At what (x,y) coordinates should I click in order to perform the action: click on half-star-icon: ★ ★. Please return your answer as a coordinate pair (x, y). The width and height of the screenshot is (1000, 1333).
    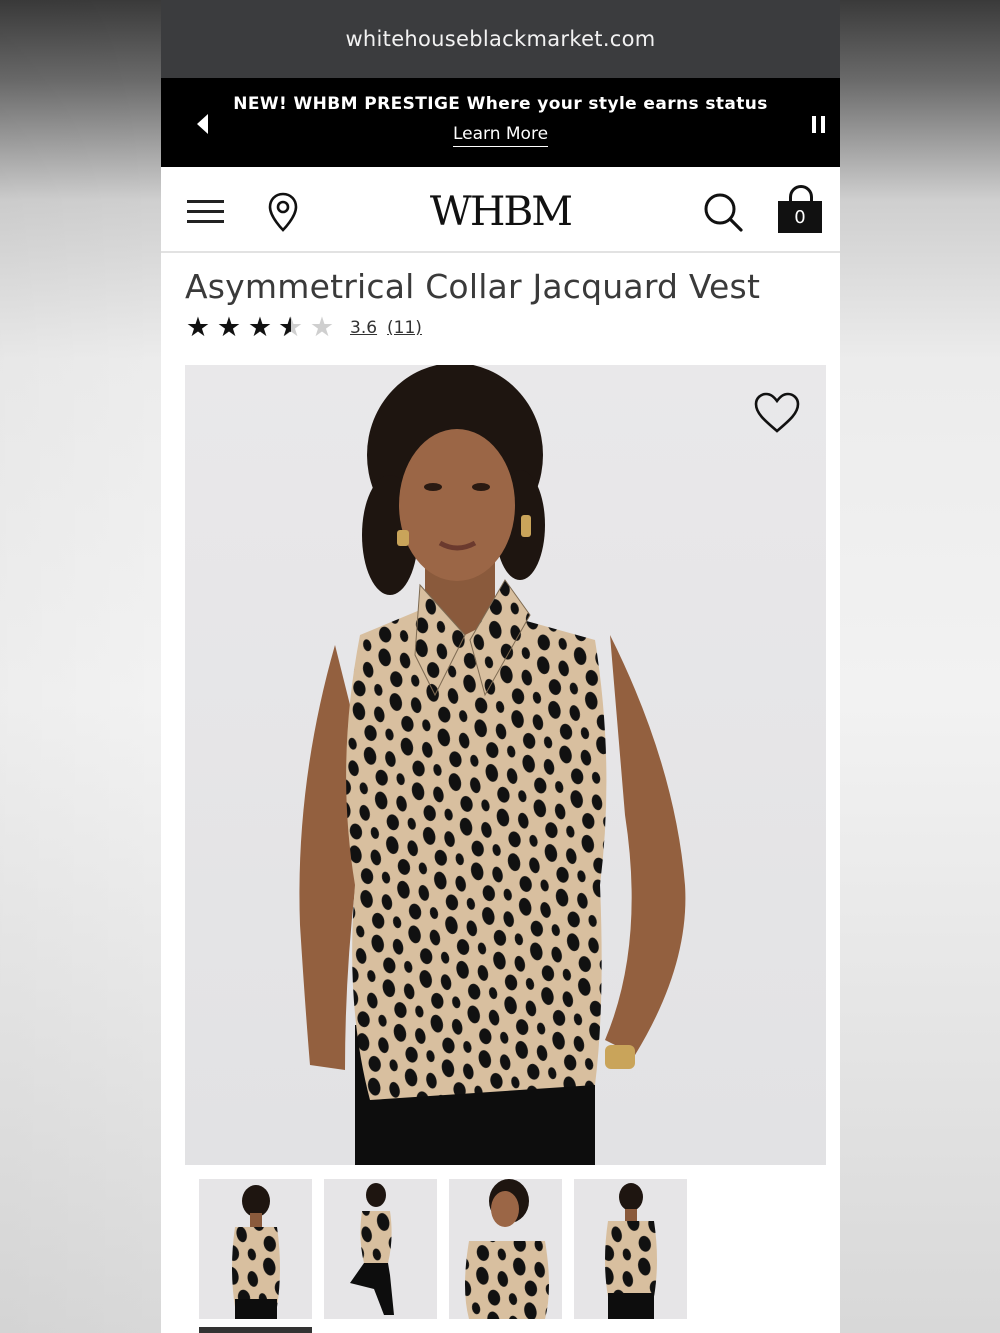
    Looking at the image, I should click on (291, 327).